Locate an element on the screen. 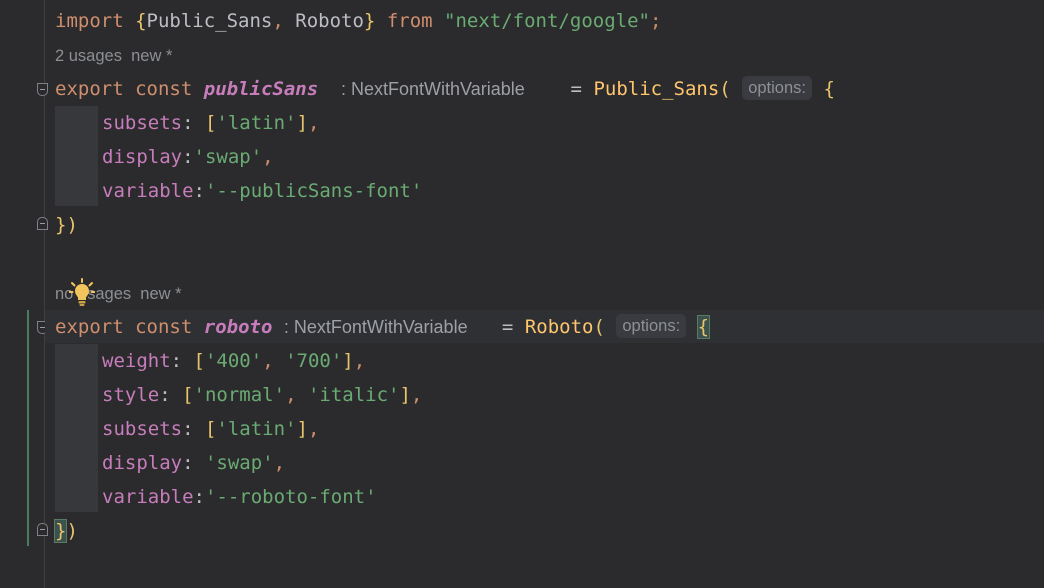 Image resolution: width=1044 pixels, height=588 pixels. lightbulb-icon is located at coordinates (82, 293).